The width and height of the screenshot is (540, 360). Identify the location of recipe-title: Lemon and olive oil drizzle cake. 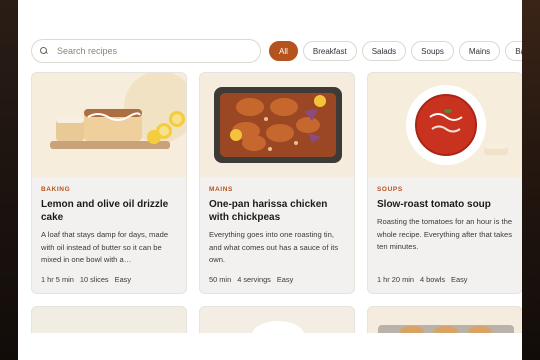
(109, 211).